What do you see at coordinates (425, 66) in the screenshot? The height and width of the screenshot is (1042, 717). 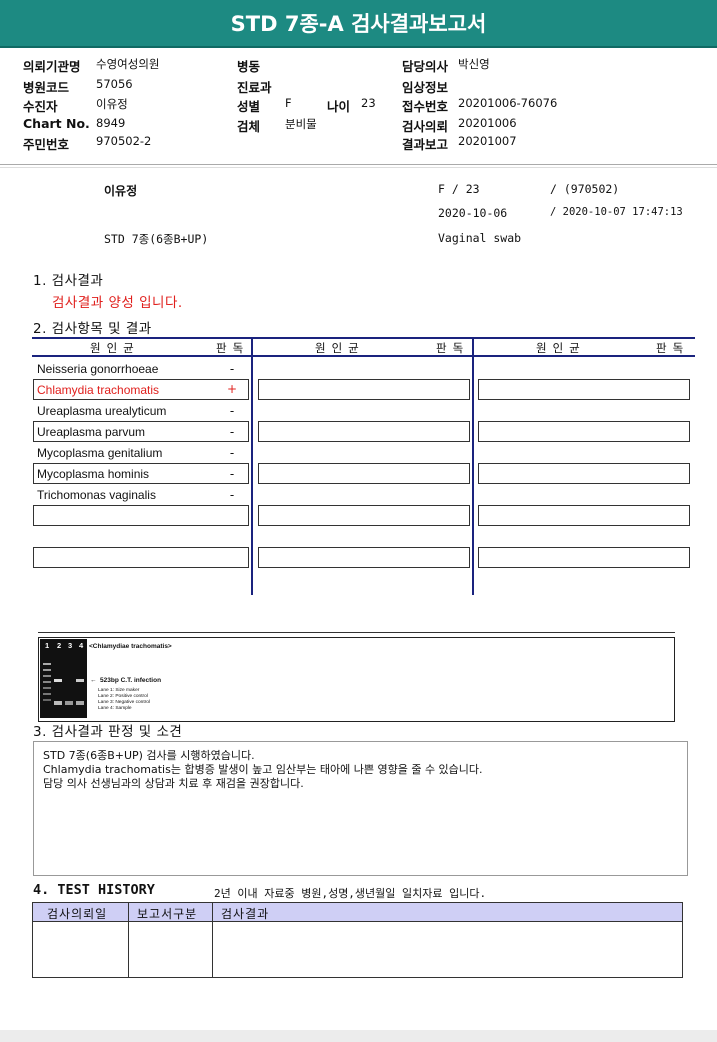 I see `doctor-label: 담당의사` at bounding box center [425, 66].